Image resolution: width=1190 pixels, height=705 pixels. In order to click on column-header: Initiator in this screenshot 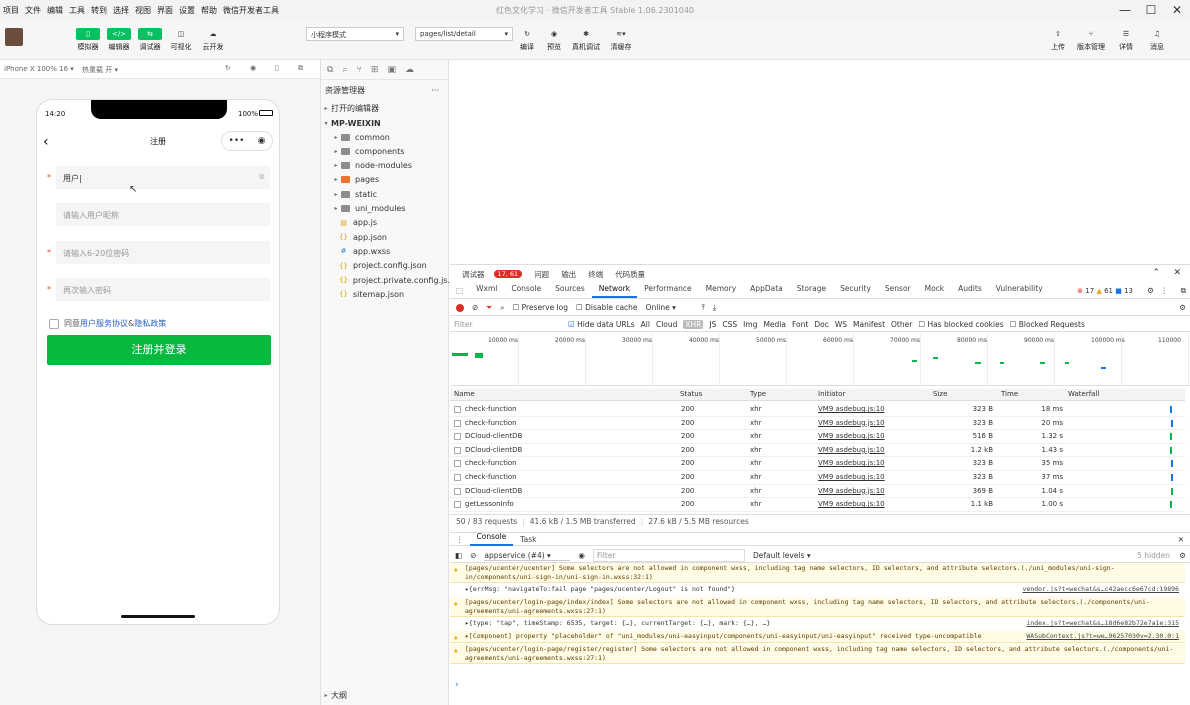, I will do `click(831, 394)`.